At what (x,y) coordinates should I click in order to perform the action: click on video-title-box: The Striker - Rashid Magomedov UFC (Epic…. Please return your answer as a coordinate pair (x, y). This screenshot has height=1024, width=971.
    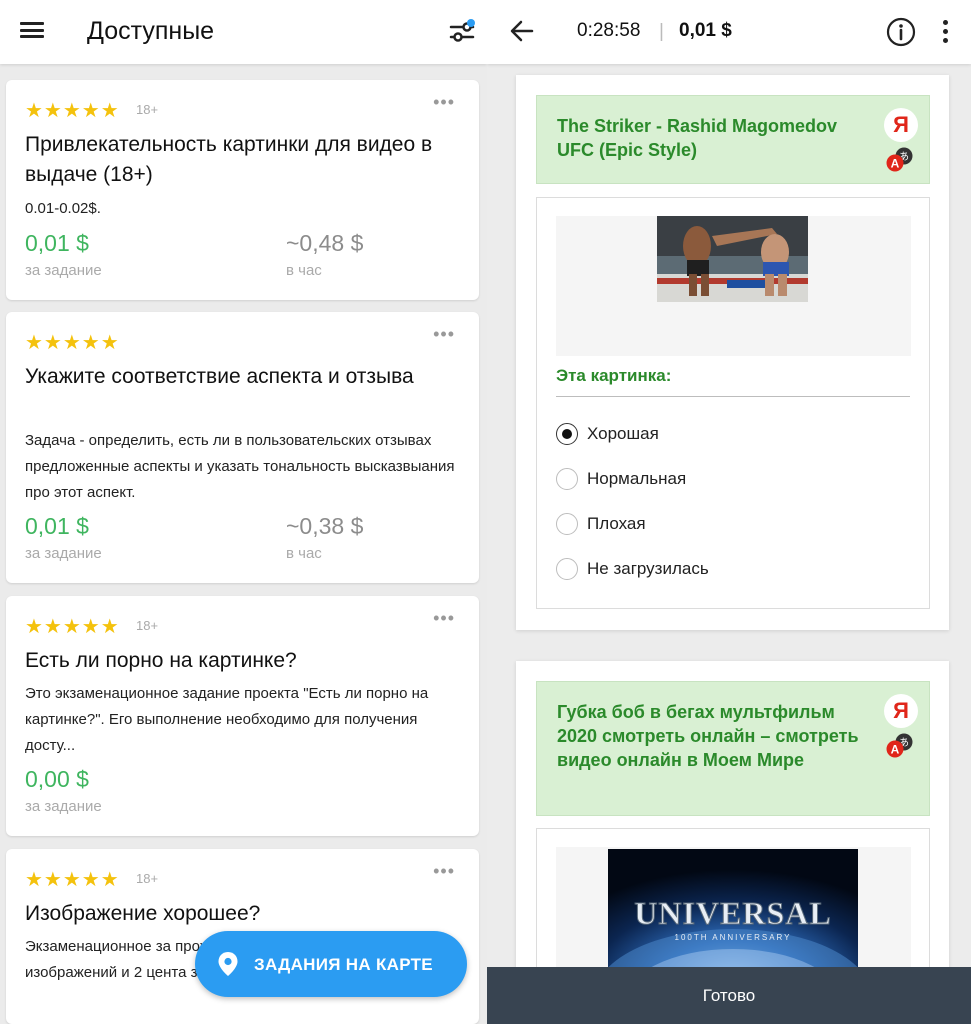
    Looking at the image, I should click on (733, 139).